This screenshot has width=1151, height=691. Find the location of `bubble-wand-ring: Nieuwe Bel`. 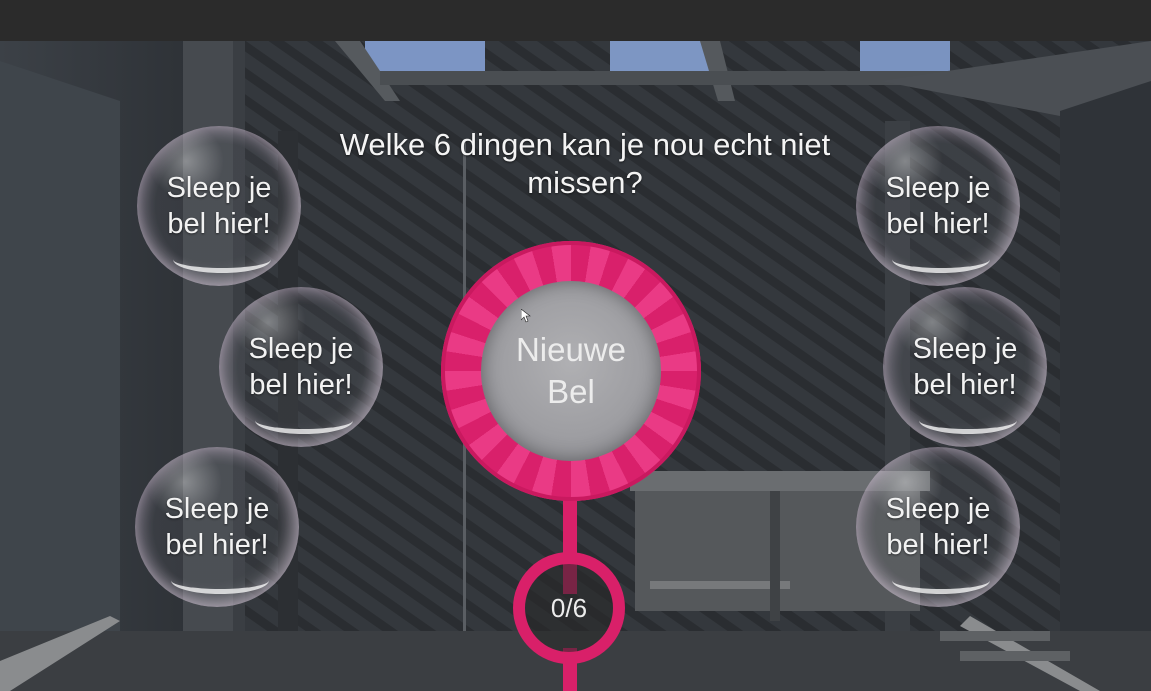

bubble-wand-ring: Nieuwe Bel is located at coordinates (571, 371).